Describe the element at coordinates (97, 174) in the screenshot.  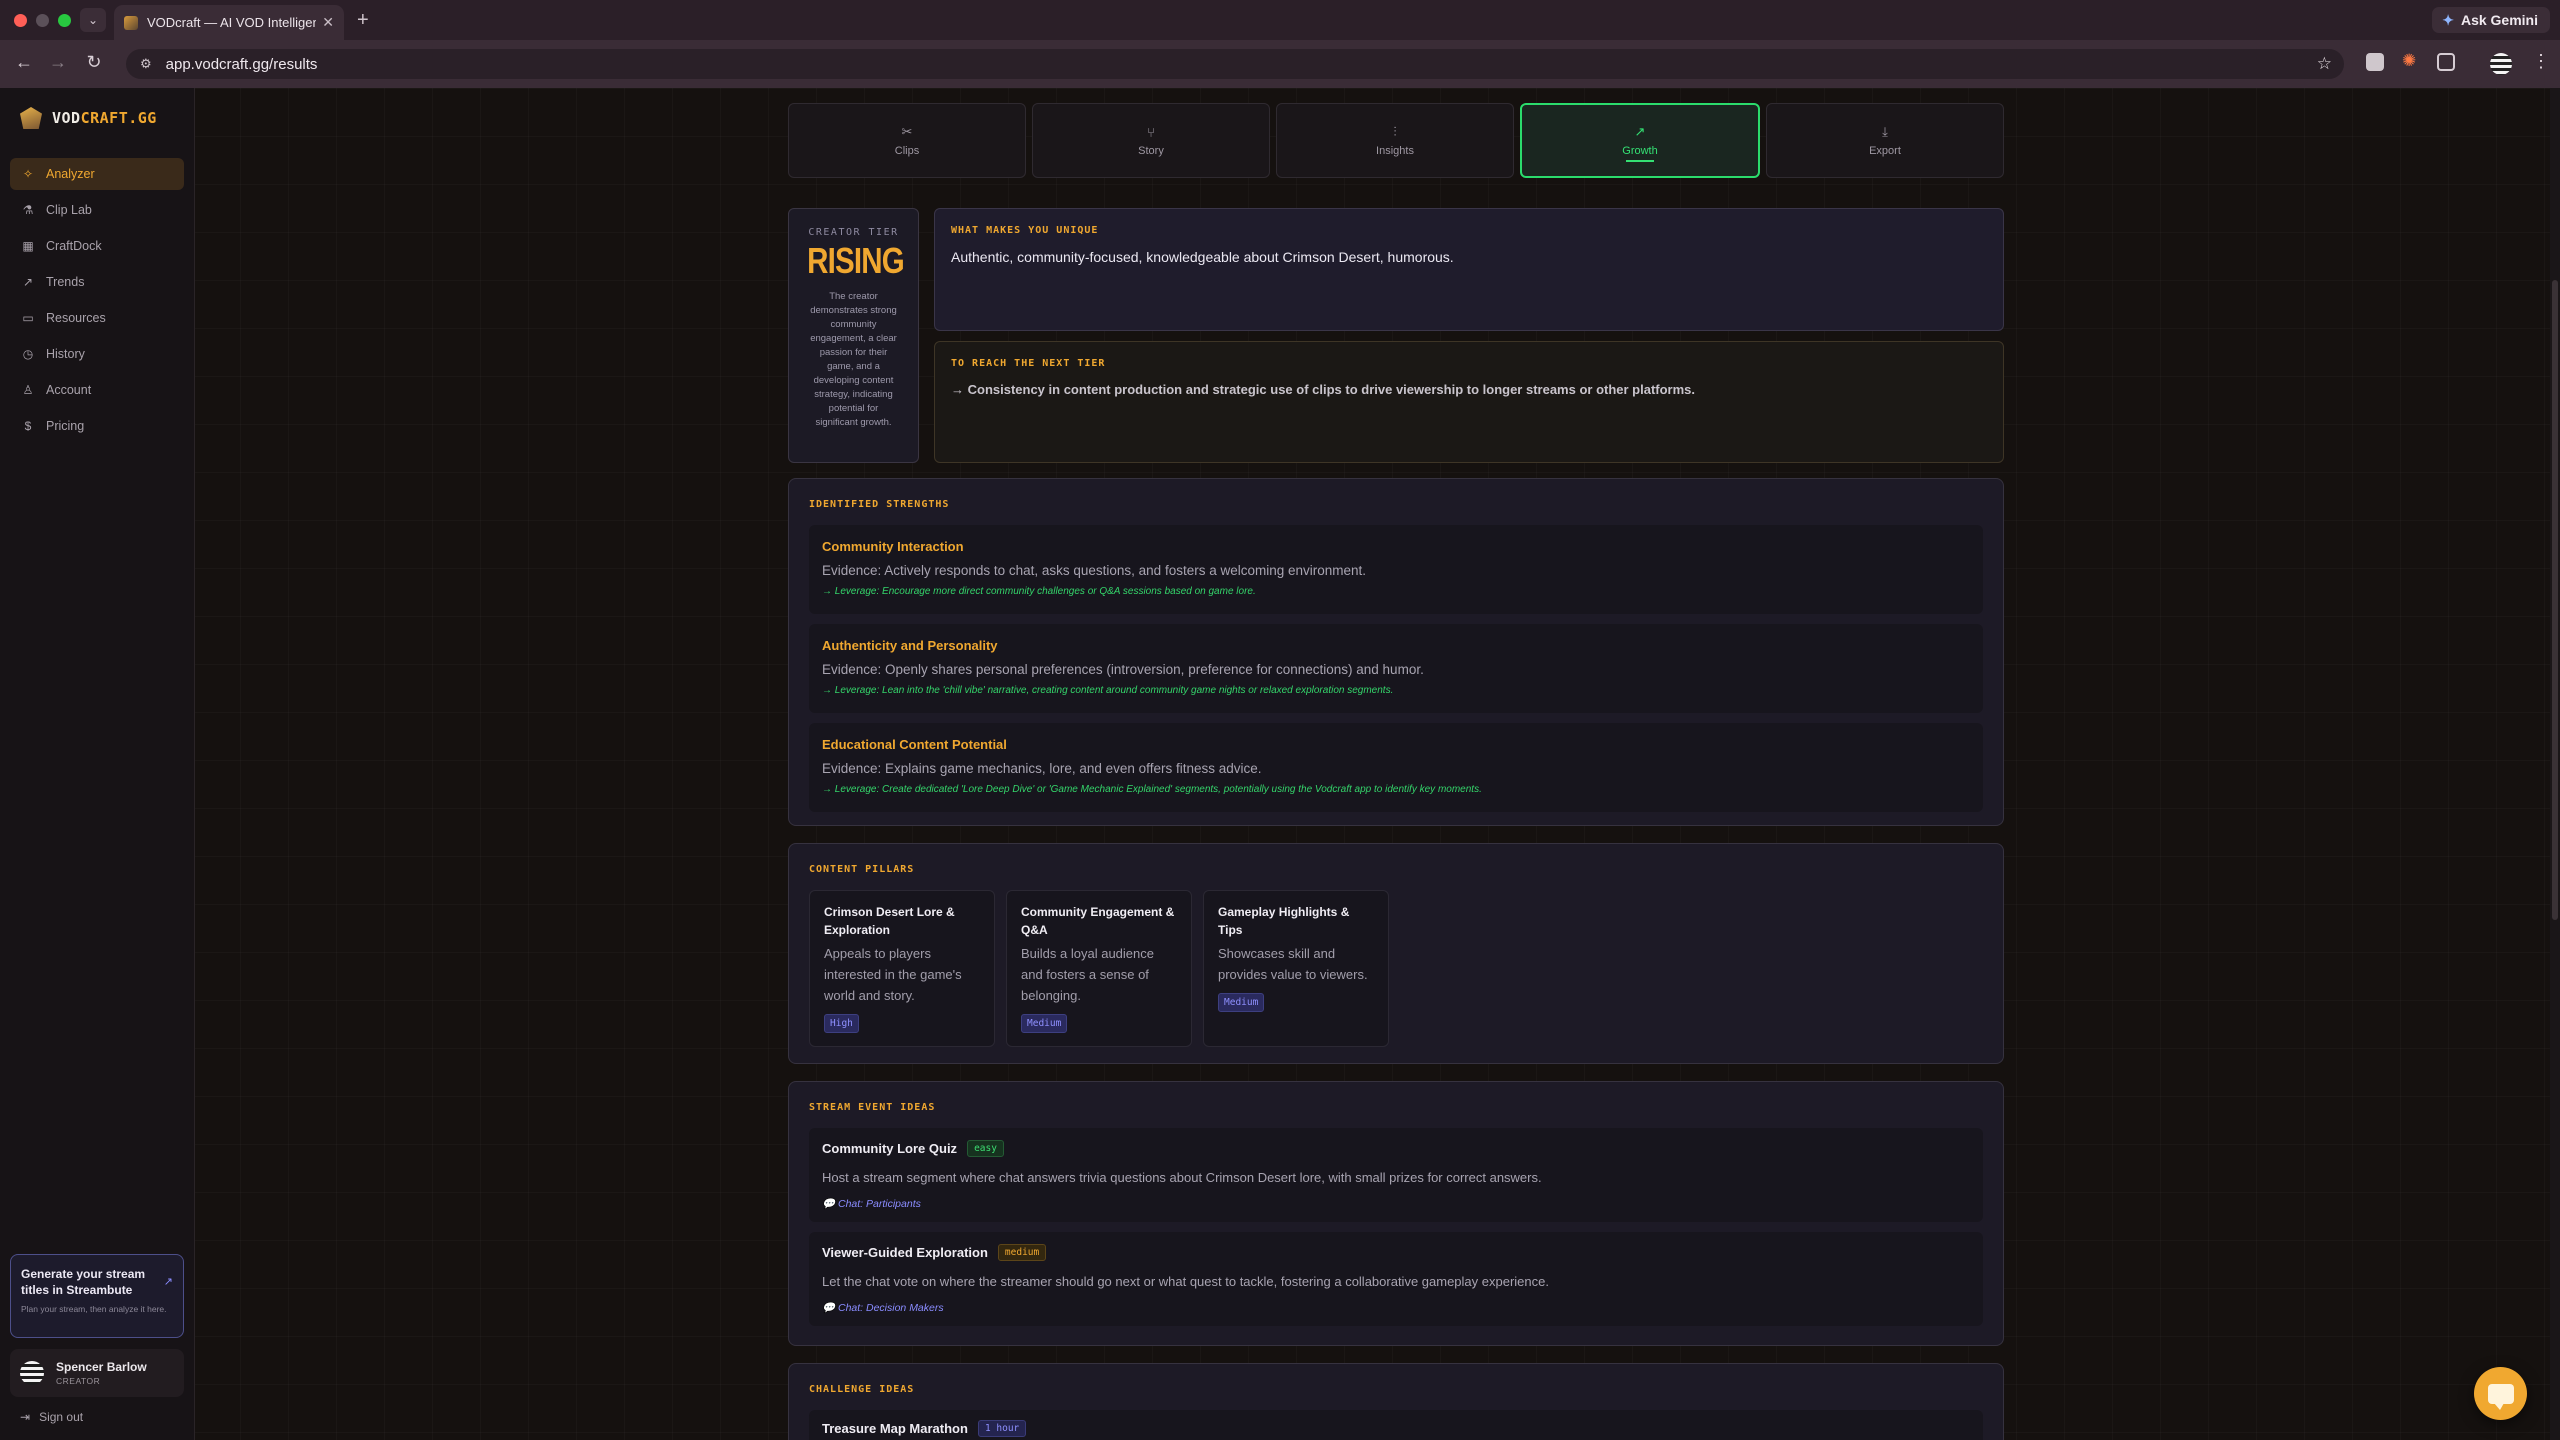
I see `sidebar-item-analyzer: ✧ Analyzer` at that location.